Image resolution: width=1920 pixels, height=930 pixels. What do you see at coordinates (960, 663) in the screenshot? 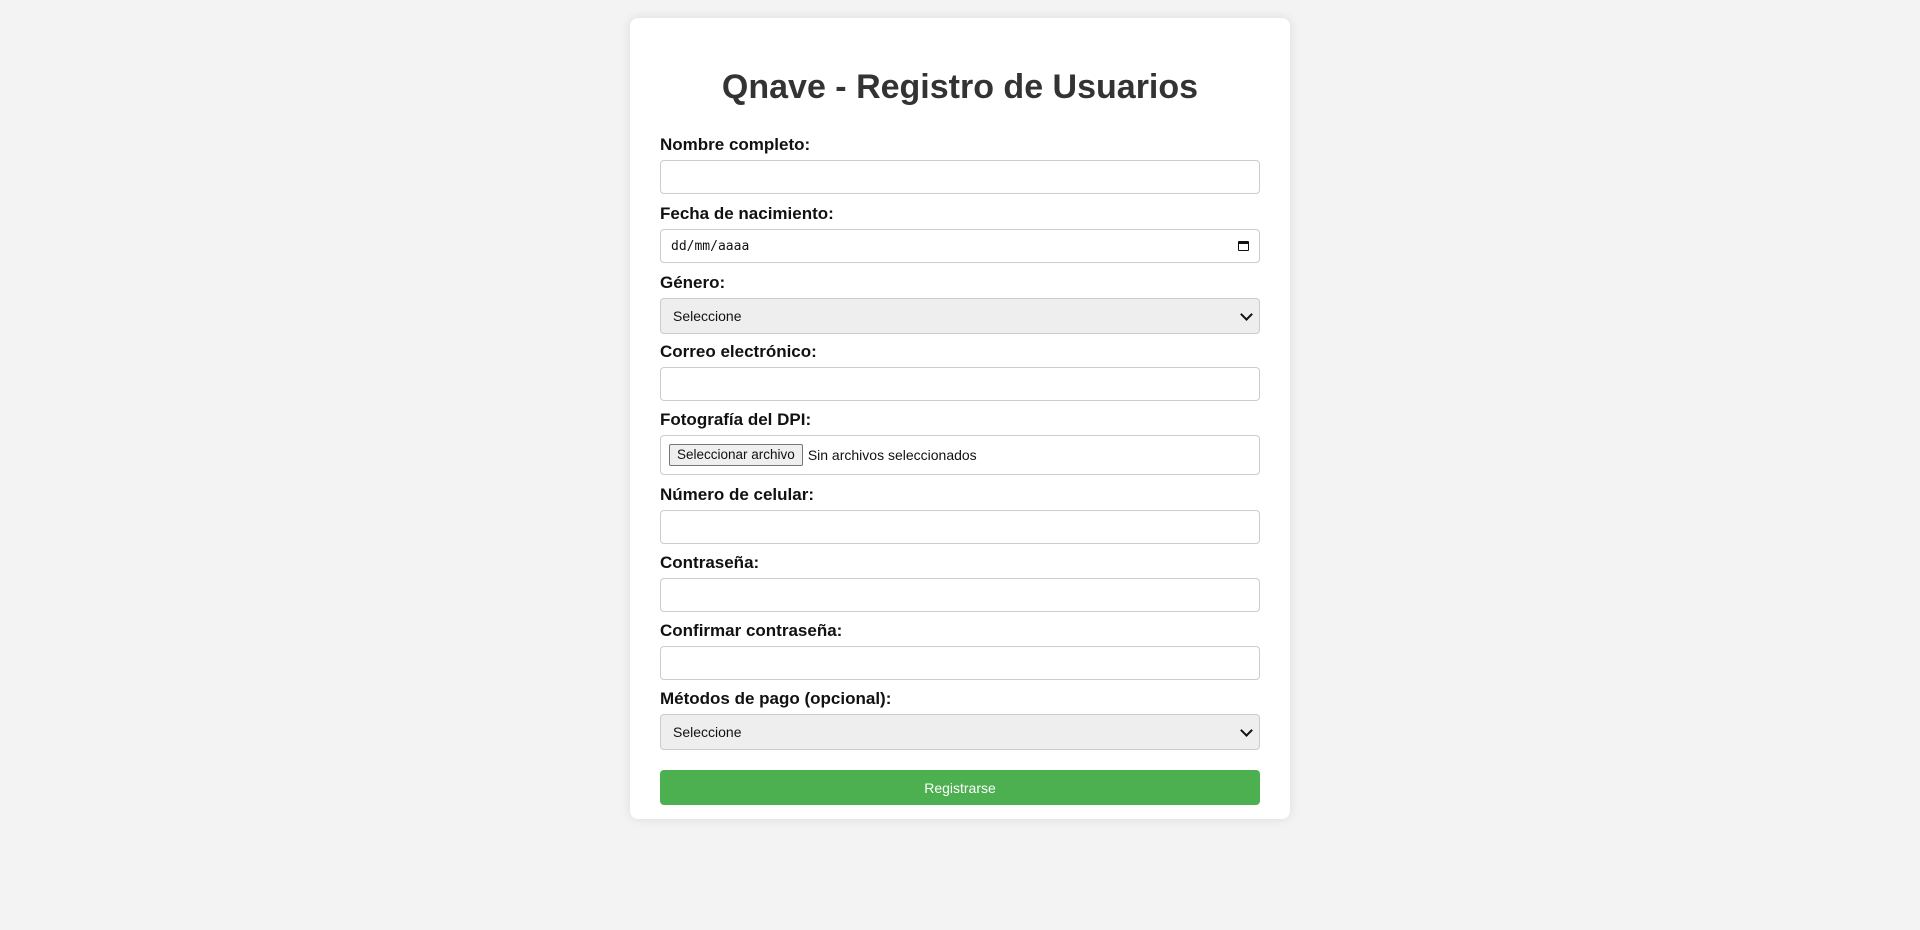
I see `confirmar-input` at bounding box center [960, 663].